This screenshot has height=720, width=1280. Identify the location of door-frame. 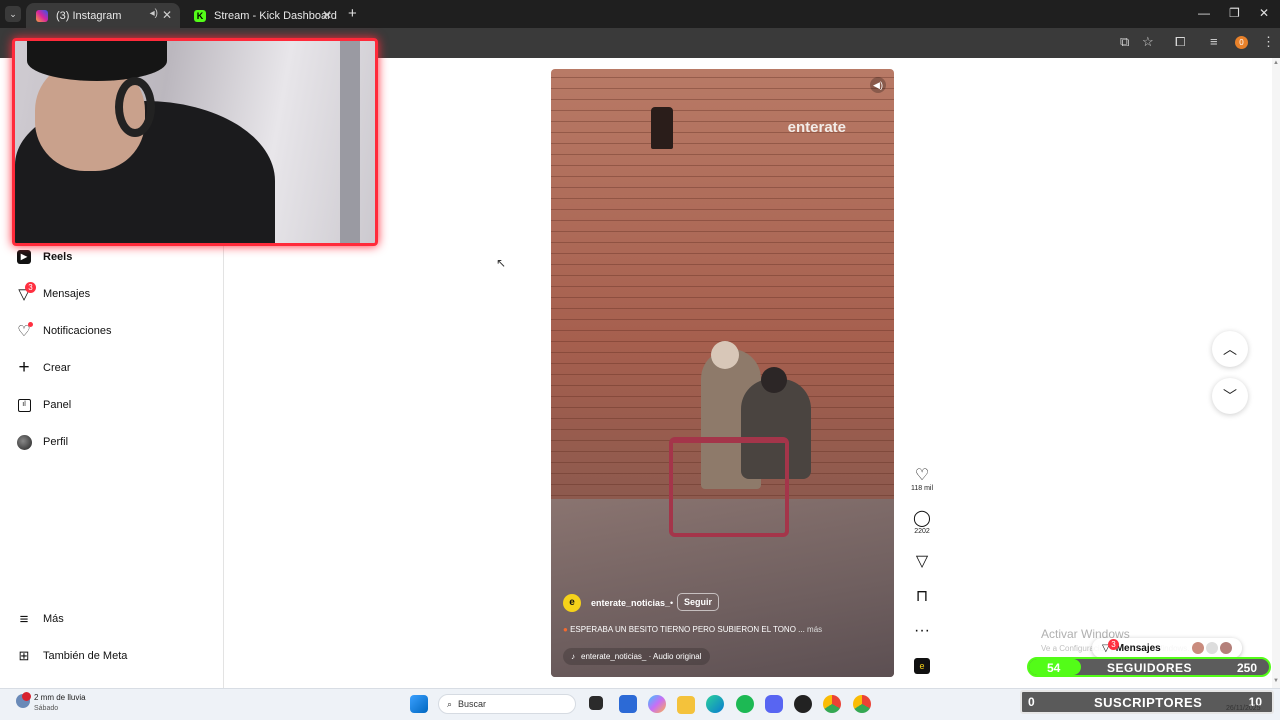
(350, 142).